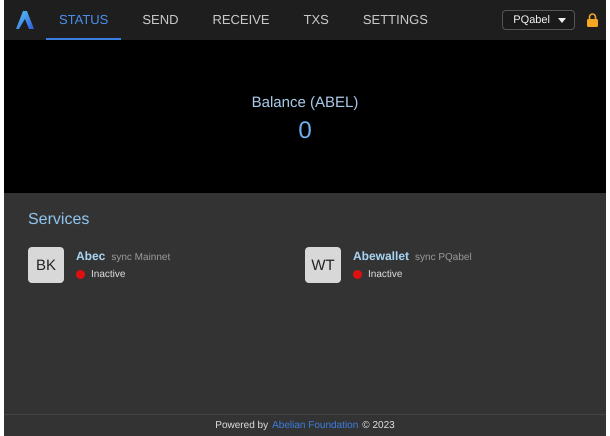 Image resolution: width=610 pixels, height=436 pixels. I want to click on nav-tab: SEND, so click(160, 20).